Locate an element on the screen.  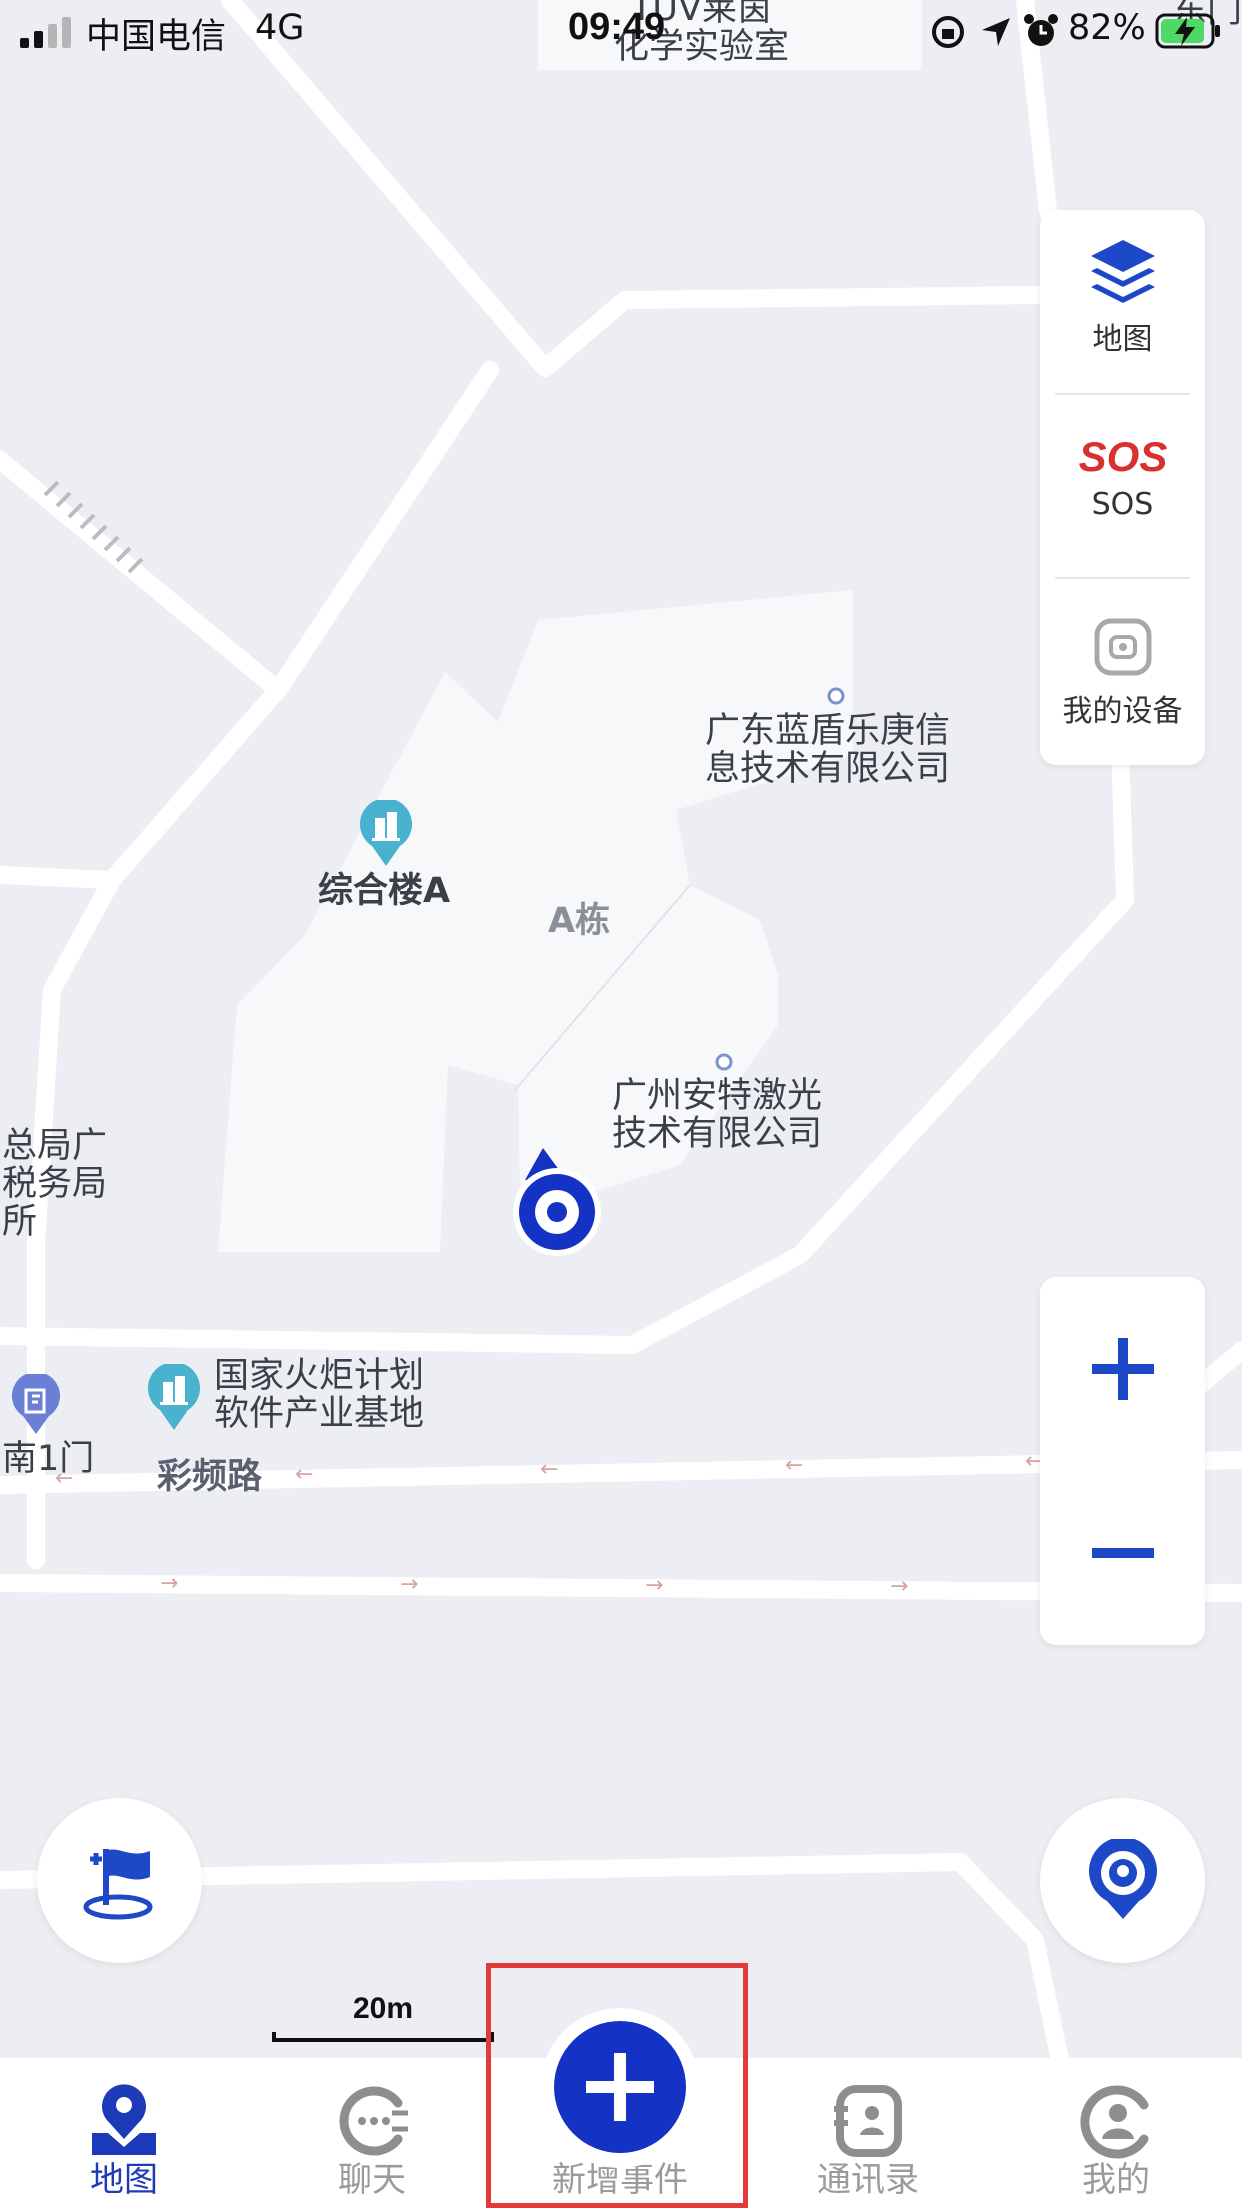
network-type: 4G is located at coordinates (280, 28).